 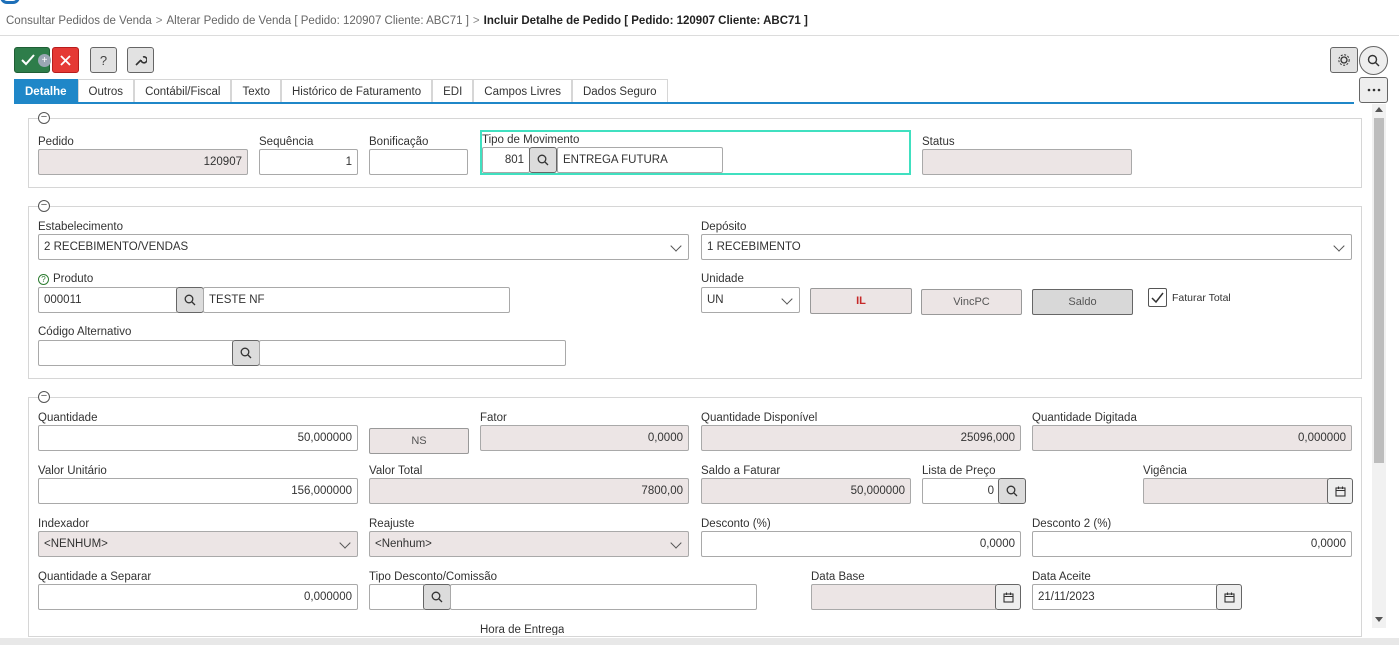 I want to click on vigencia-calendar-button, so click(x=1340, y=491).